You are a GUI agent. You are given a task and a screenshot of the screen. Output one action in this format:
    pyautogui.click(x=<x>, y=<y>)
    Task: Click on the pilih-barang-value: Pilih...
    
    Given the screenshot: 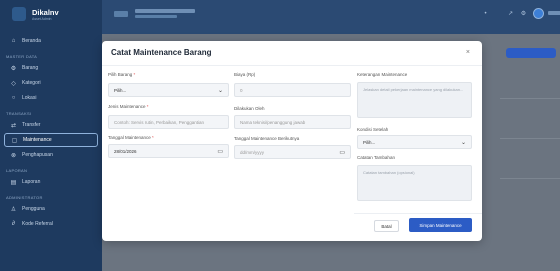 What is the action you would take?
    pyautogui.click(x=120, y=90)
    